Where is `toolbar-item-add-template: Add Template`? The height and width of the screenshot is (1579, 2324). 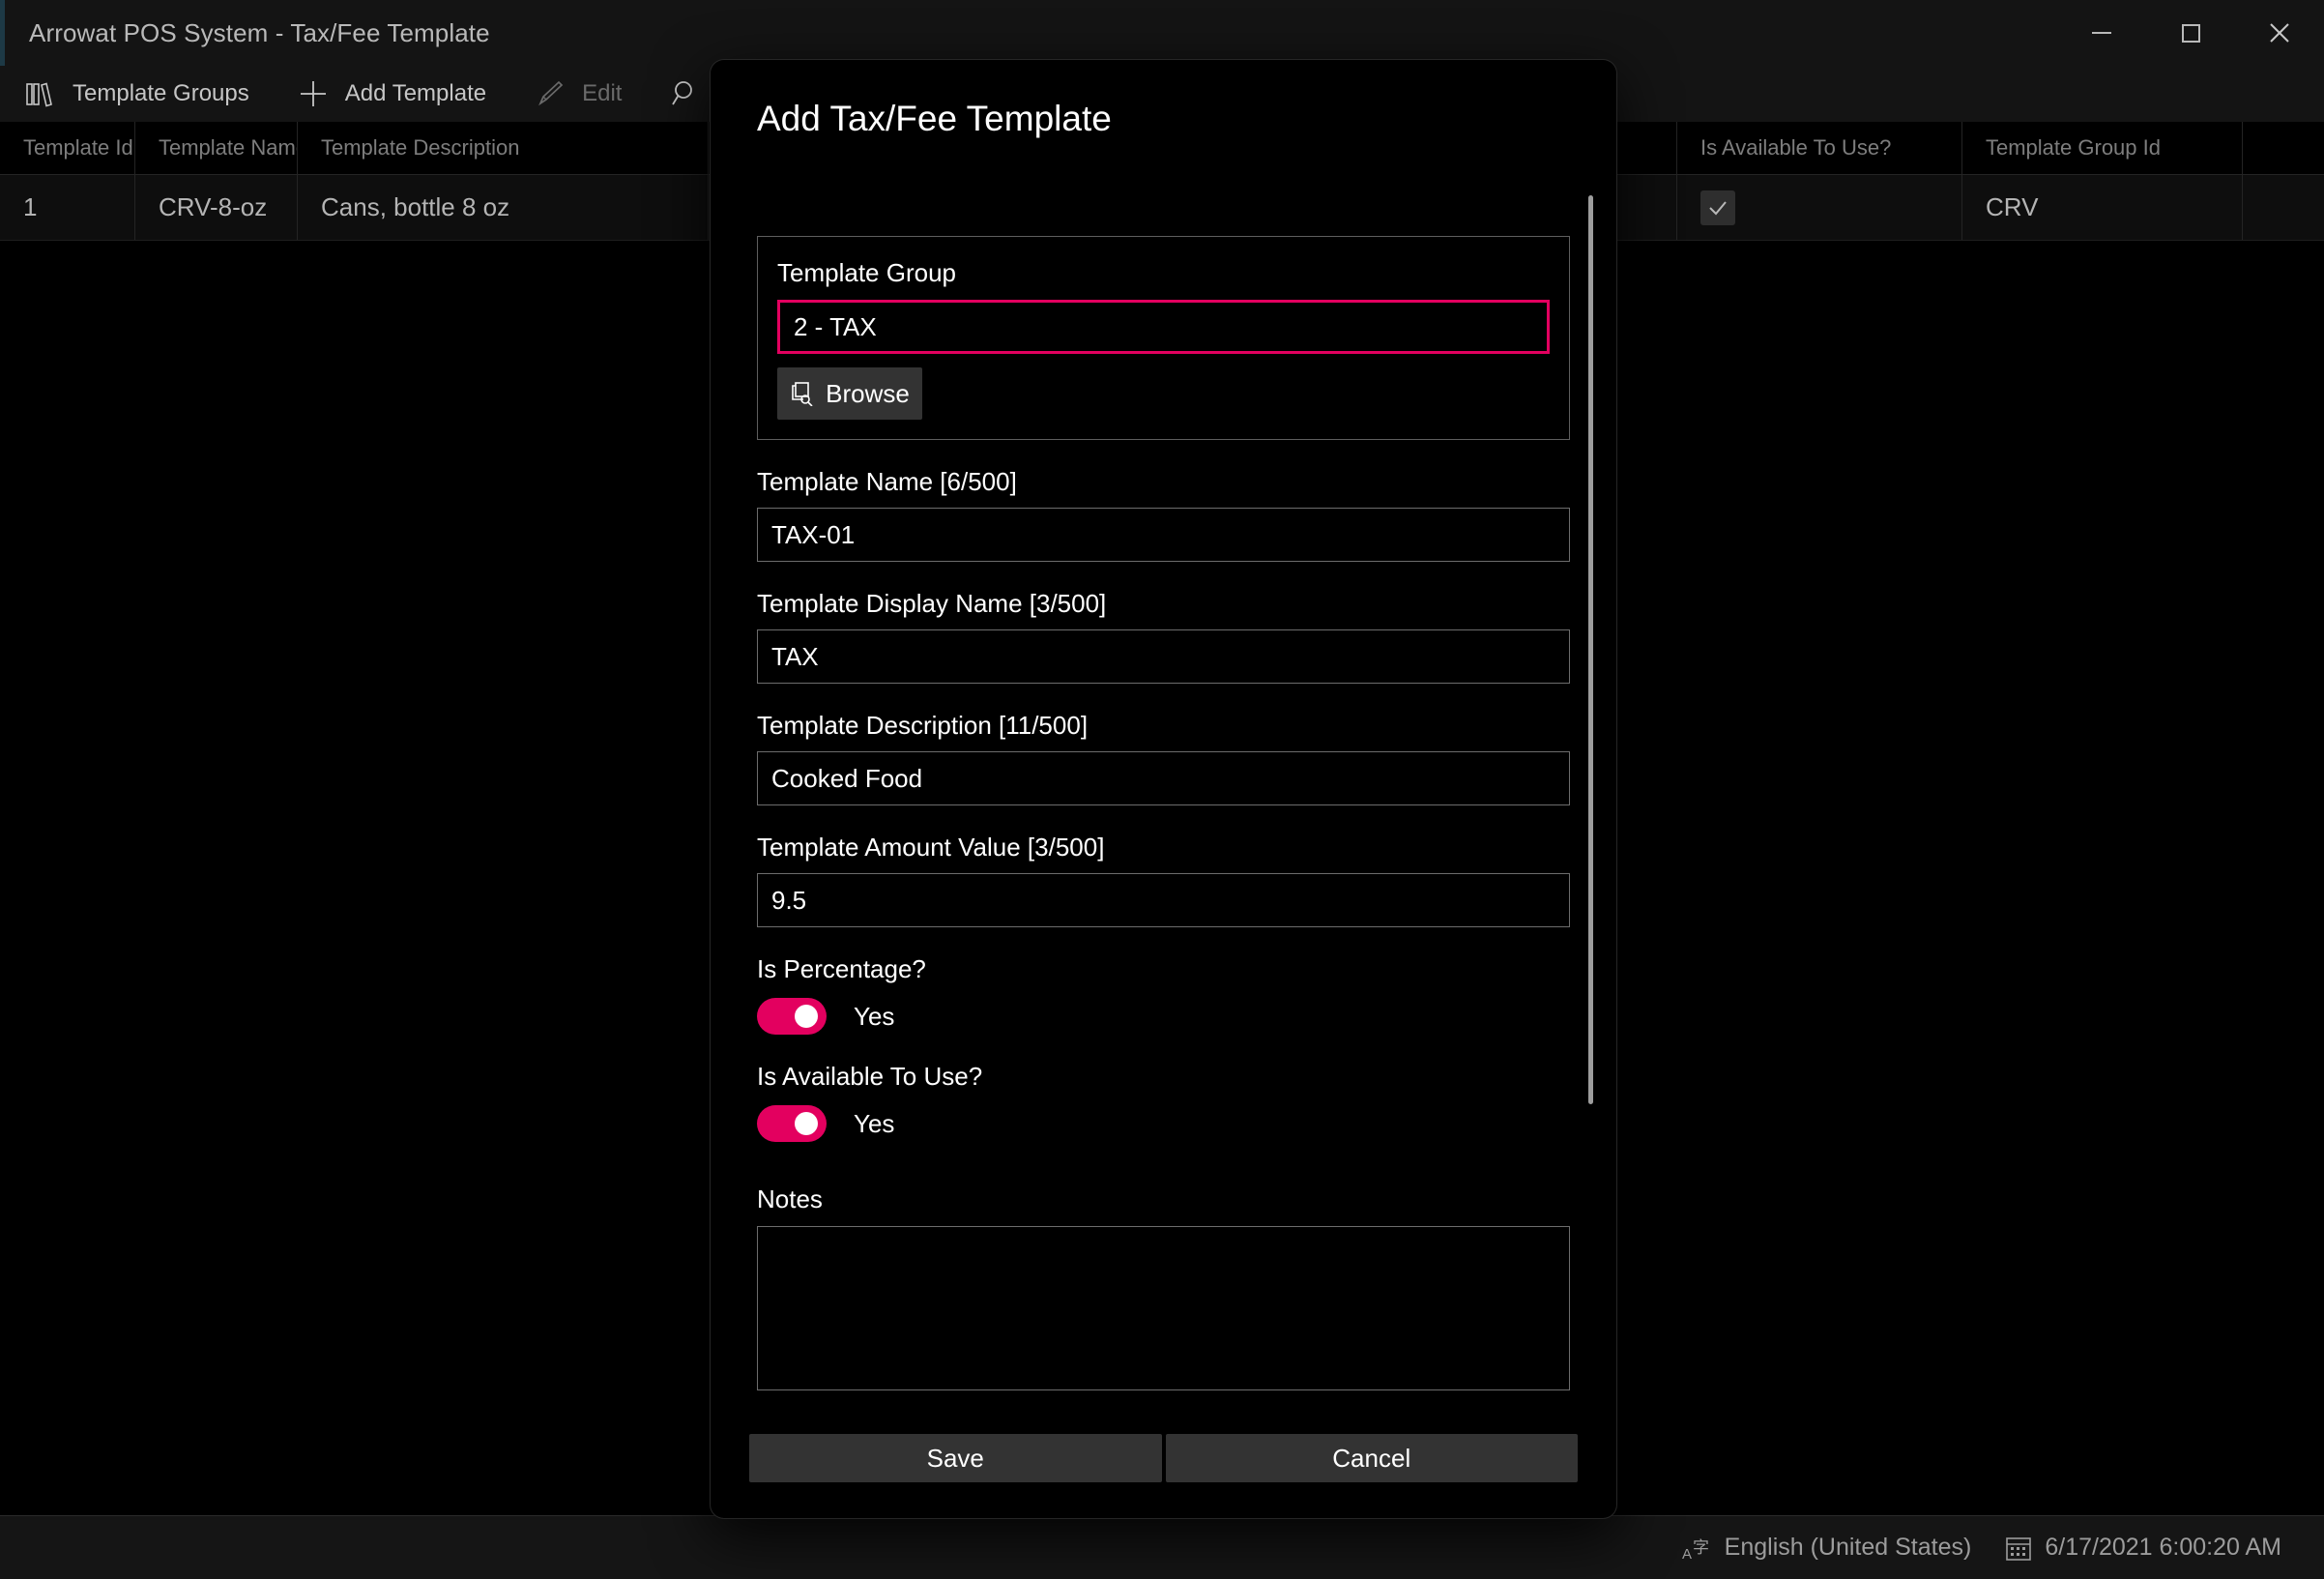 toolbar-item-add-template: Add Template is located at coordinates (399, 94).